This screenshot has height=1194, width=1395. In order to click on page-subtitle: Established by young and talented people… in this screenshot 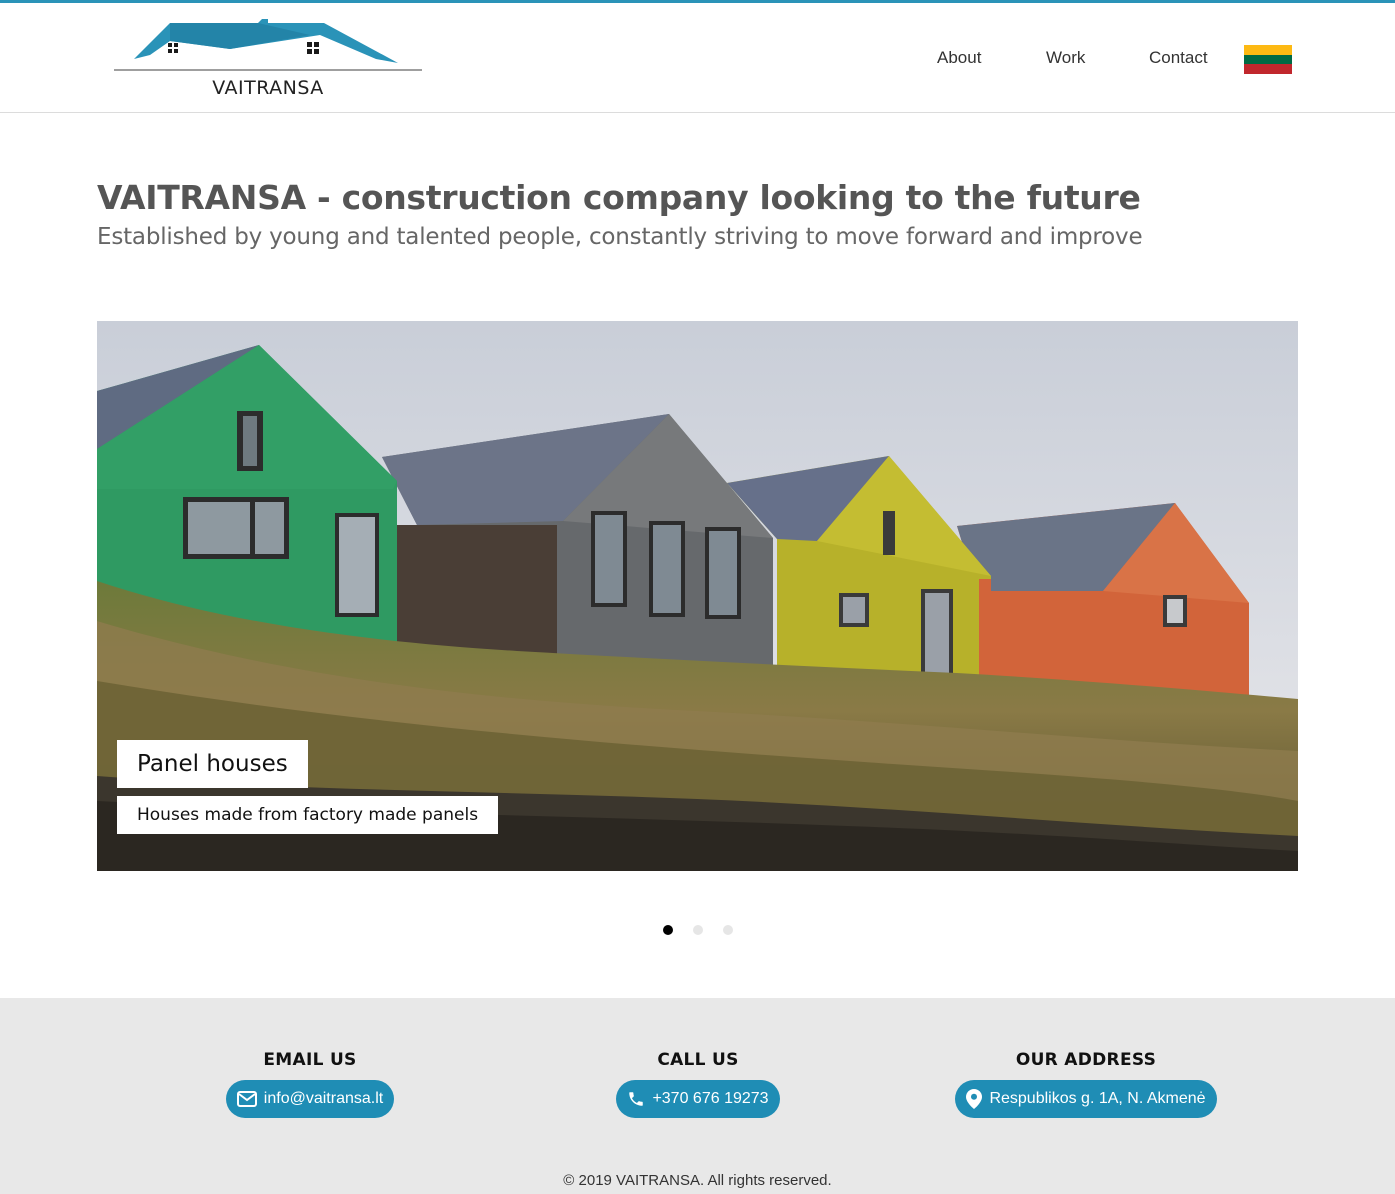, I will do `click(620, 237)`.